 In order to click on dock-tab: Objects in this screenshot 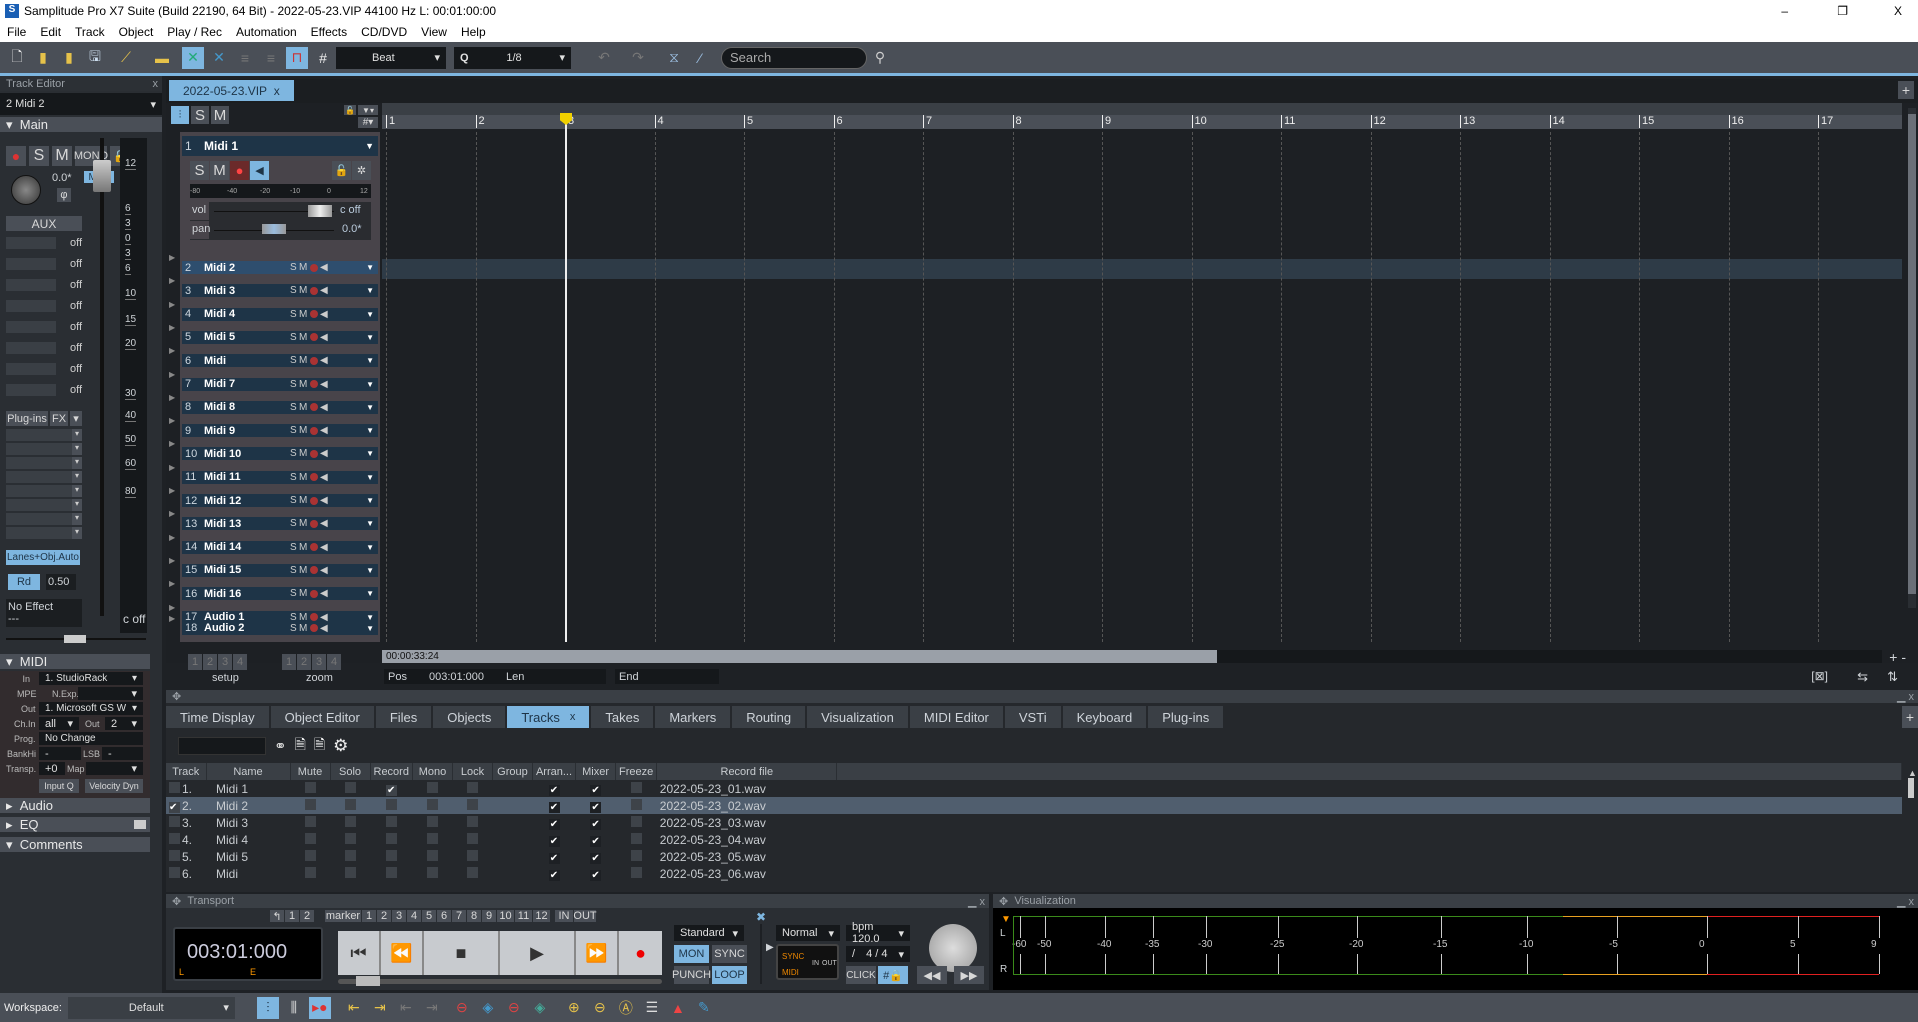, I will do `click(469, 717)`.